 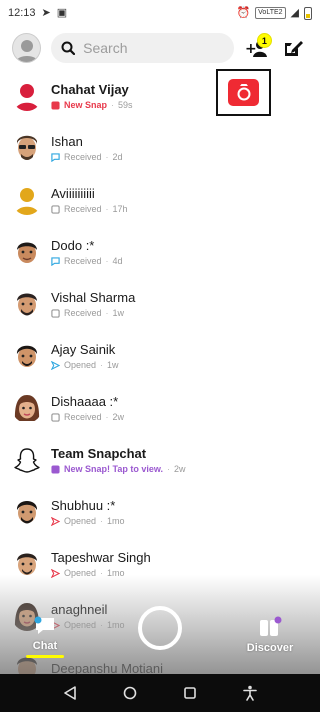 I want to click on back-icon, so click(x=70, y=693).